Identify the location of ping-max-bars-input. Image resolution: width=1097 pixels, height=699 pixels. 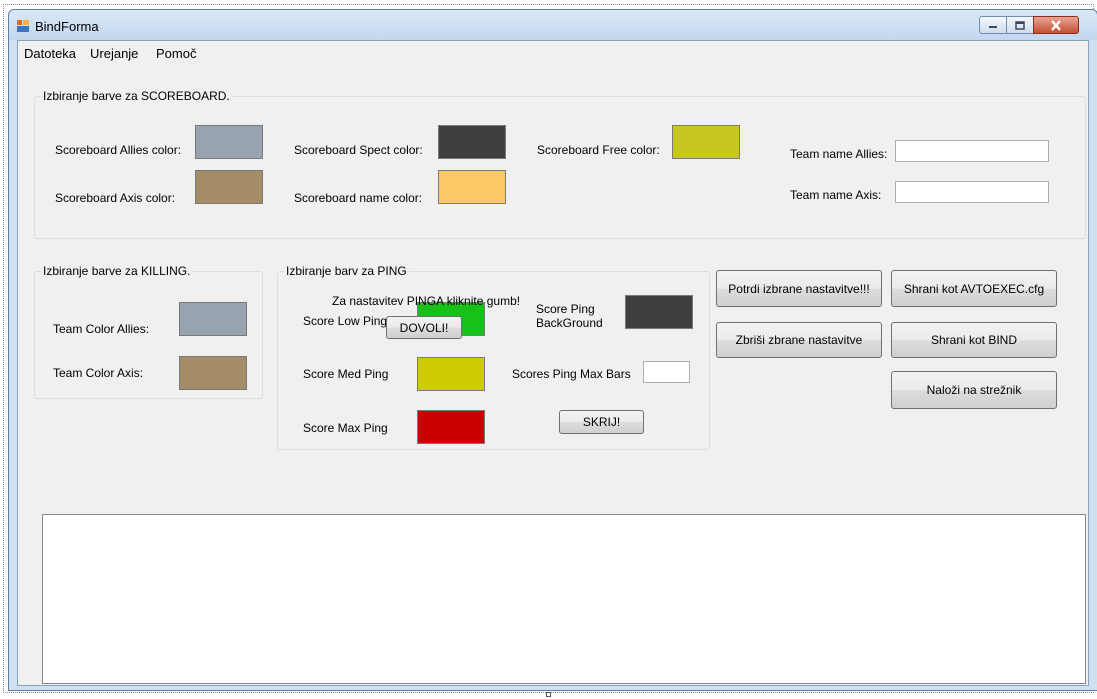
(666, 372).